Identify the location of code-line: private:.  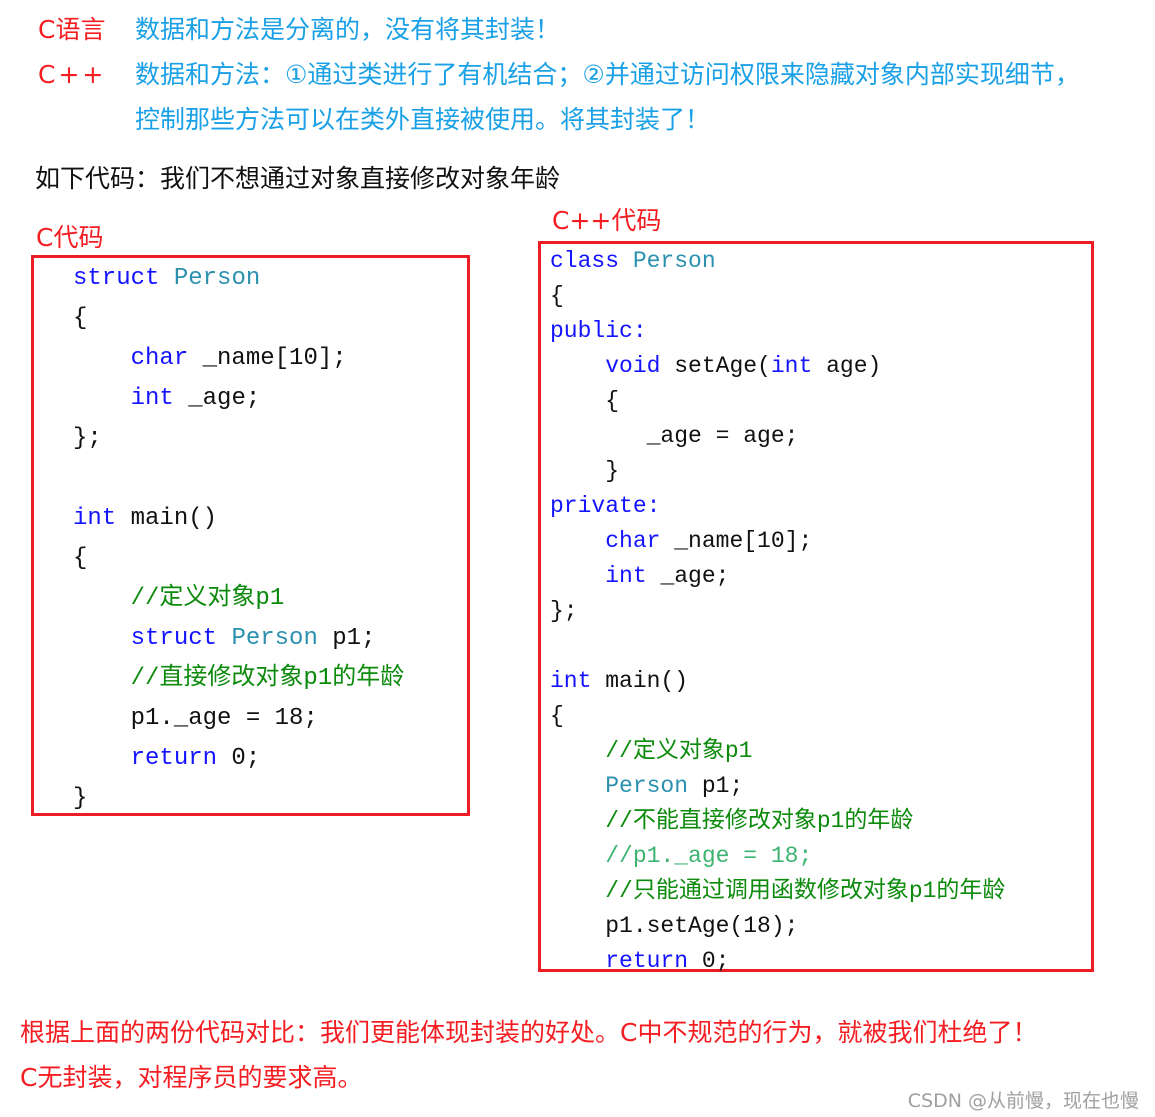
(820, 506).